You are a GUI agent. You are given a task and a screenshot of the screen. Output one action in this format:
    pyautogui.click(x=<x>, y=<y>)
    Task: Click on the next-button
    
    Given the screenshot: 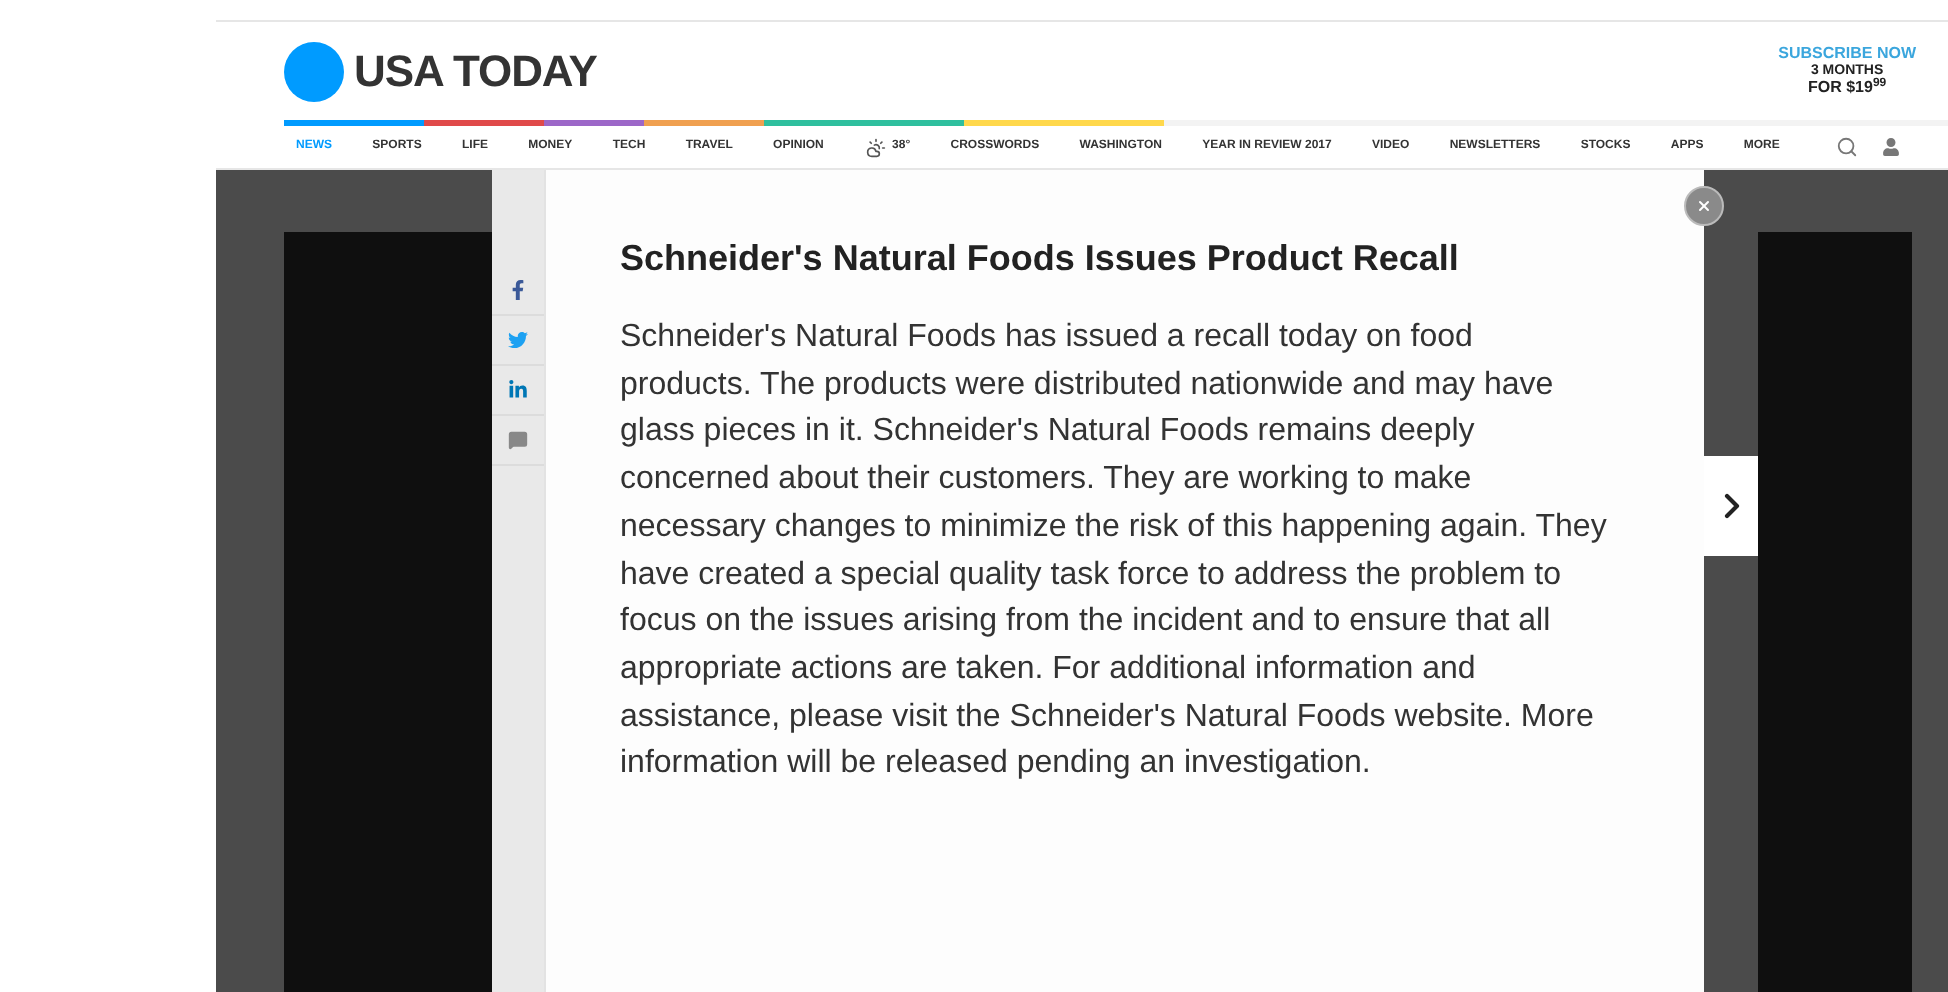 What is the action you would take?
    pyautogui.click(x=1731, y=506)
    